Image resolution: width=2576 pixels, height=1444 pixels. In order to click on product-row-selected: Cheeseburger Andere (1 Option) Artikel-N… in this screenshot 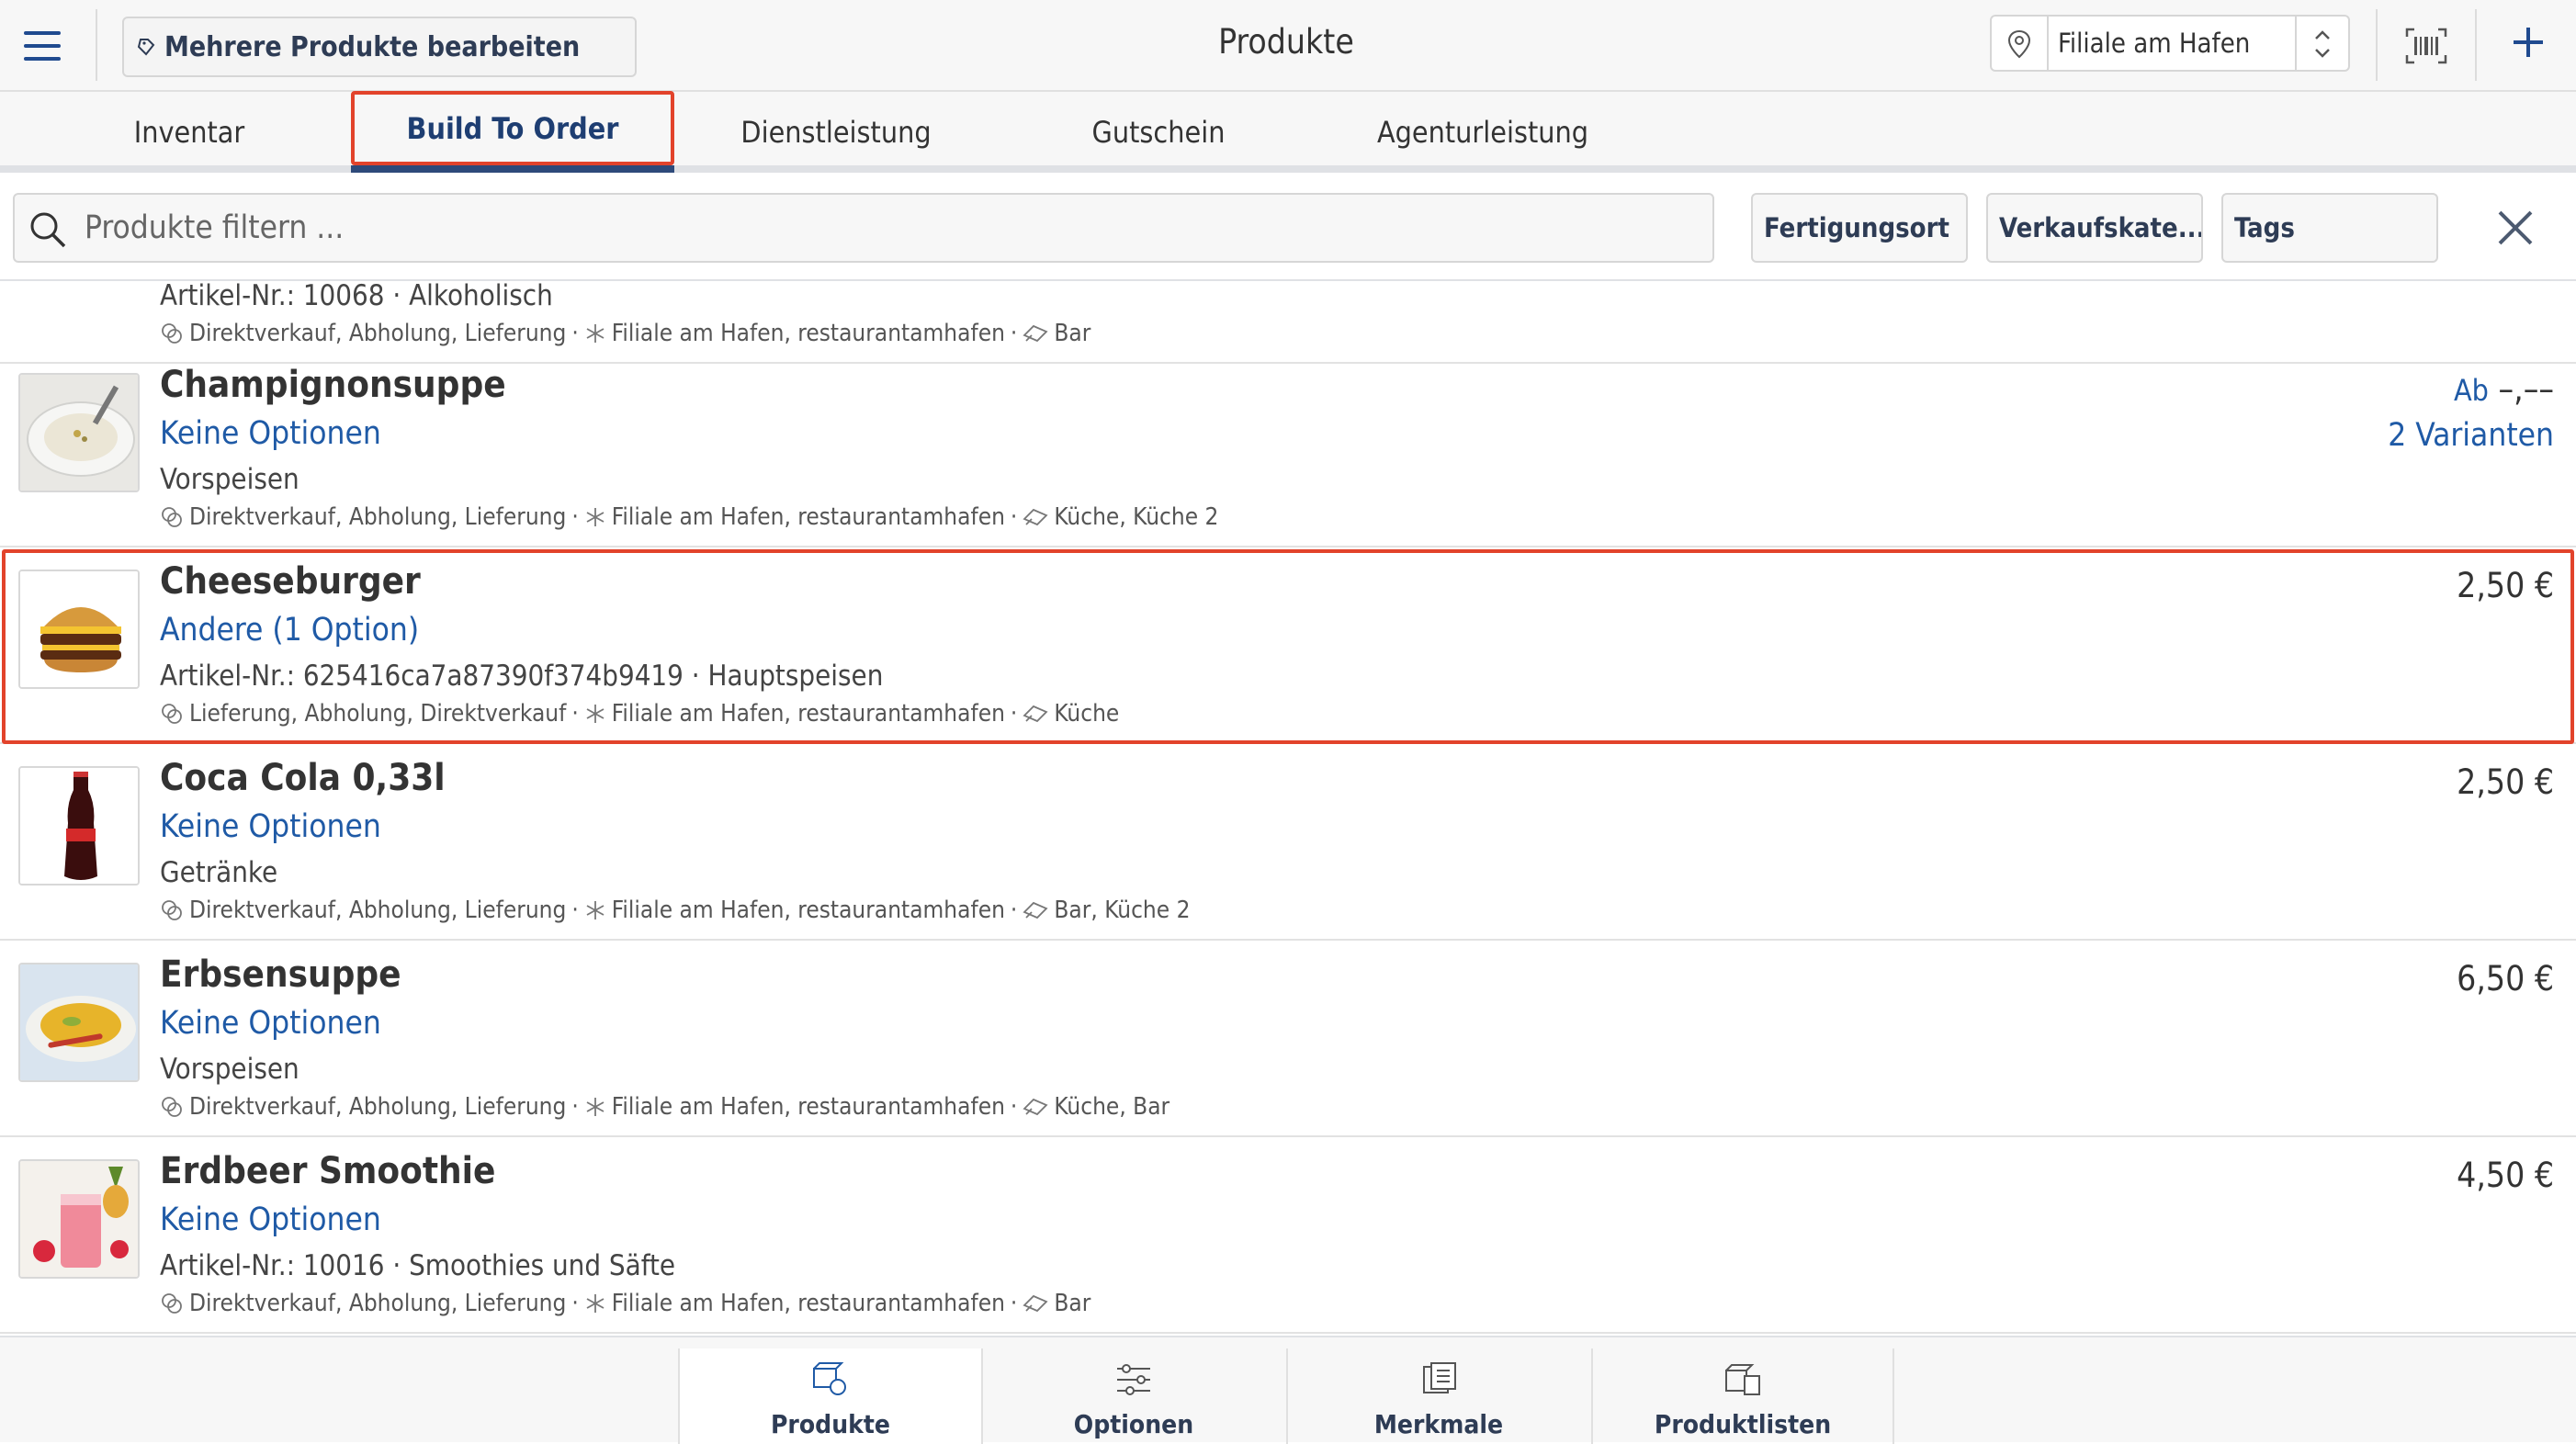, I will do `click(1288, 646)`.